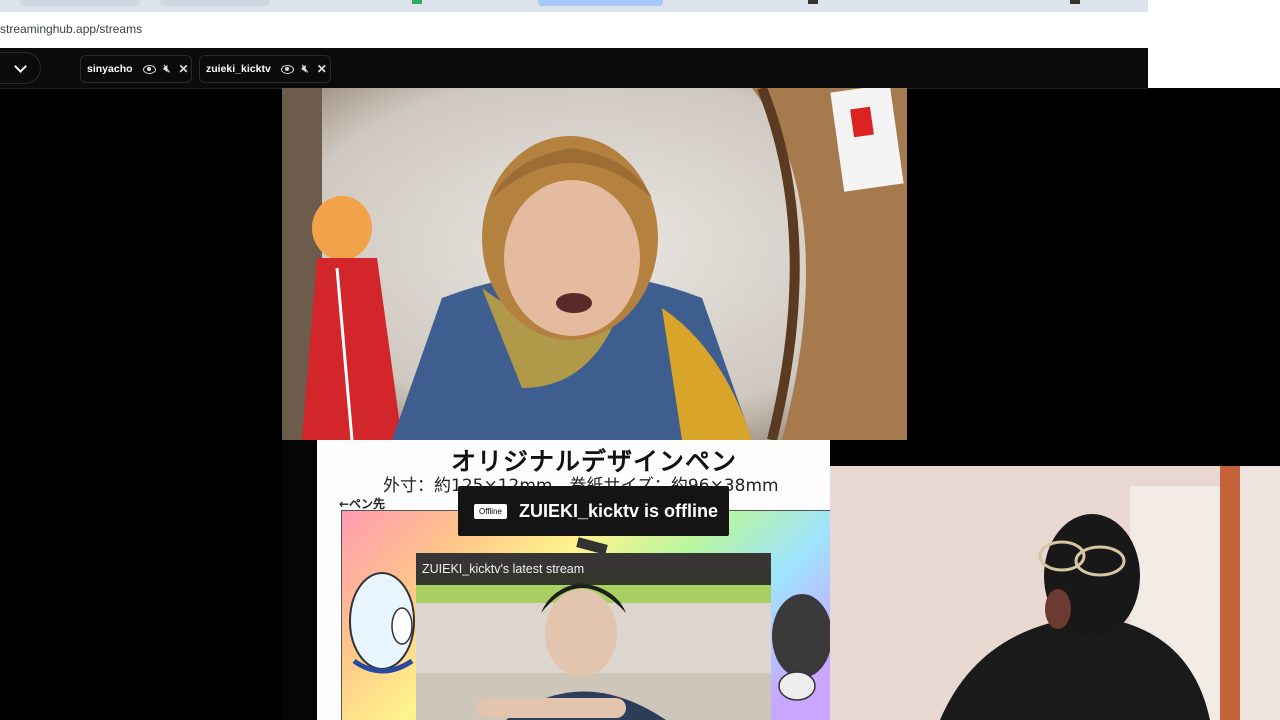  I want to click on stream-toolbar: sinyacho 🔇︎ ✕ zuieki_kicktv 🔇︎ ✕, so click(574, 68).